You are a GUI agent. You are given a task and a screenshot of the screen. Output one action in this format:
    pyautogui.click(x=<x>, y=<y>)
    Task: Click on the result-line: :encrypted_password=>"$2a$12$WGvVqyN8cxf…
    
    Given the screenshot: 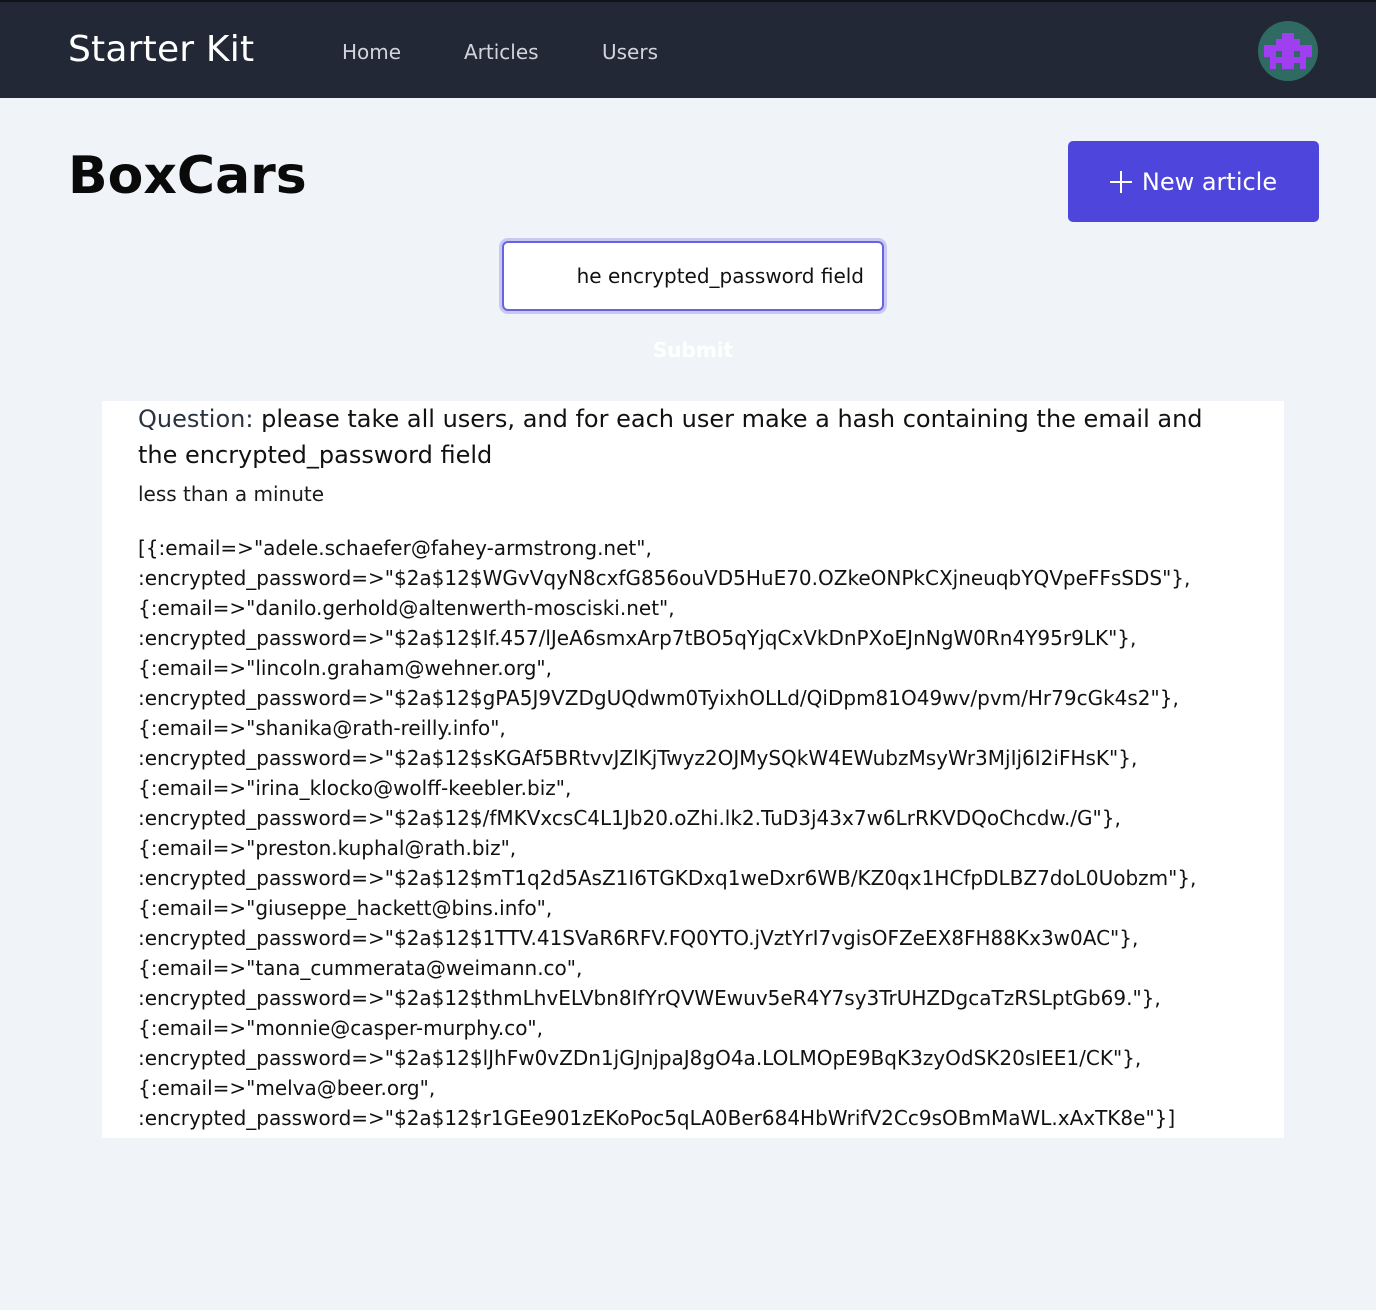 What is the action you would take?
    pyautogui.click(x=664, y=578)
    